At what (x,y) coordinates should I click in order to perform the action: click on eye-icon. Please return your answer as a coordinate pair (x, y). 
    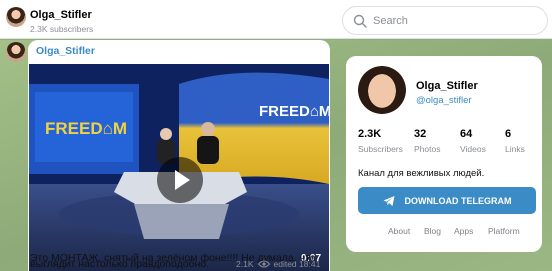
    Looking at the image, I should click on (263, 264).